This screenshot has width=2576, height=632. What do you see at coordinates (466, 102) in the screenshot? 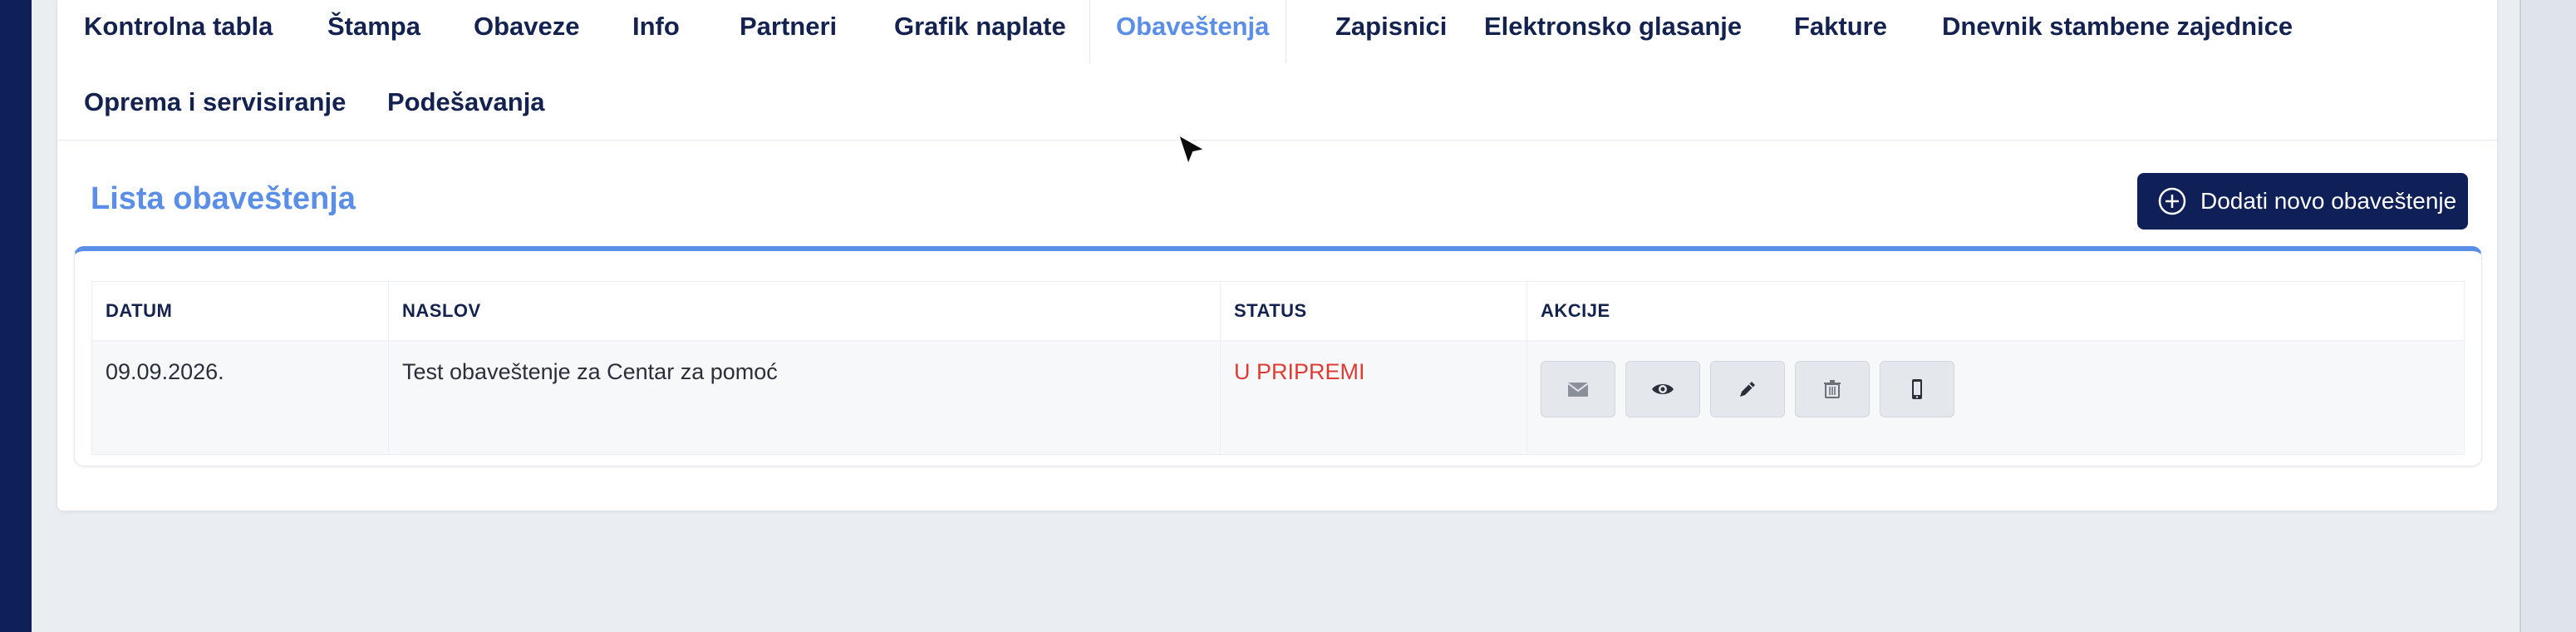
I see `tab-podesavanja: Podešavanja` at bounding box center [466, 102].